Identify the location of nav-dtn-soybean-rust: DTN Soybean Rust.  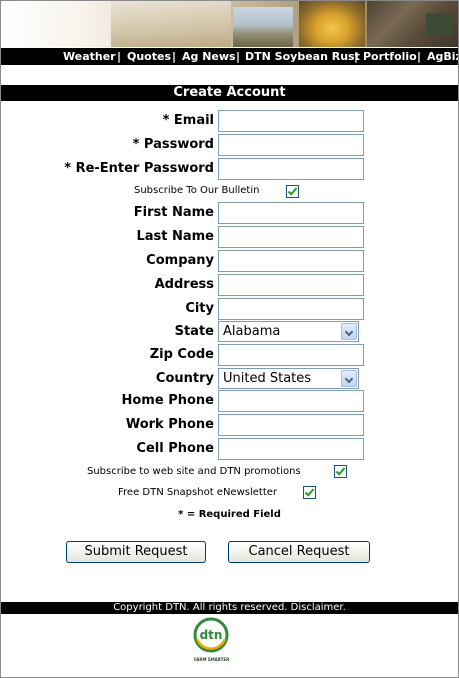
(302, 56).